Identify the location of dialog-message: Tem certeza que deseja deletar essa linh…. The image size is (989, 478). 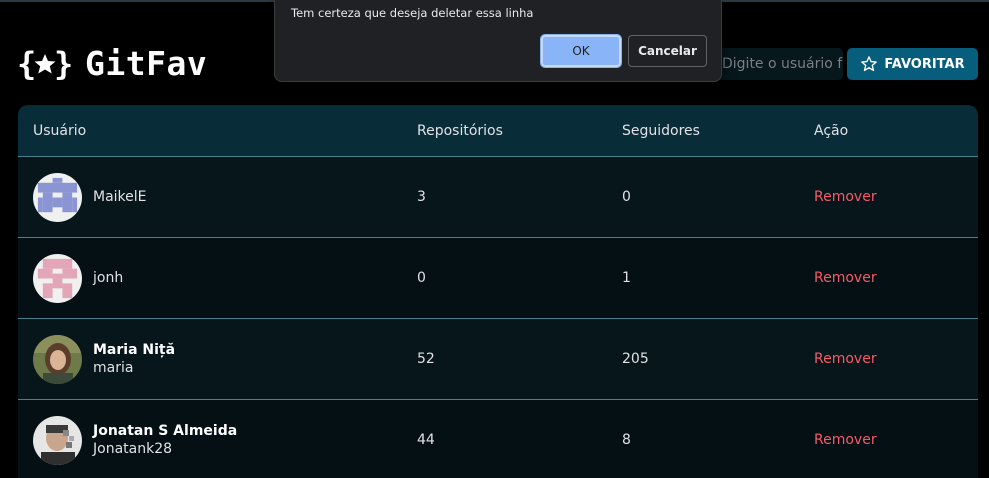
(412, 13).